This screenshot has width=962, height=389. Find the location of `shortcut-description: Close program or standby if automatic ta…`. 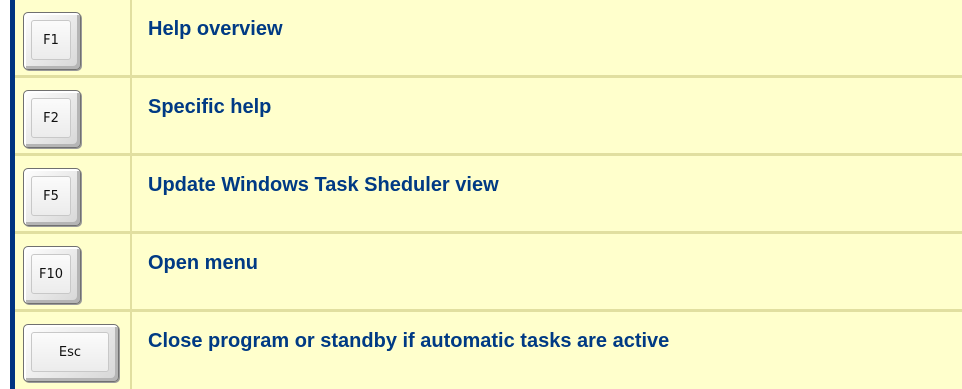

shortcut-description: Close program or standby if automatic ta… is located at coordinates (409, 341).